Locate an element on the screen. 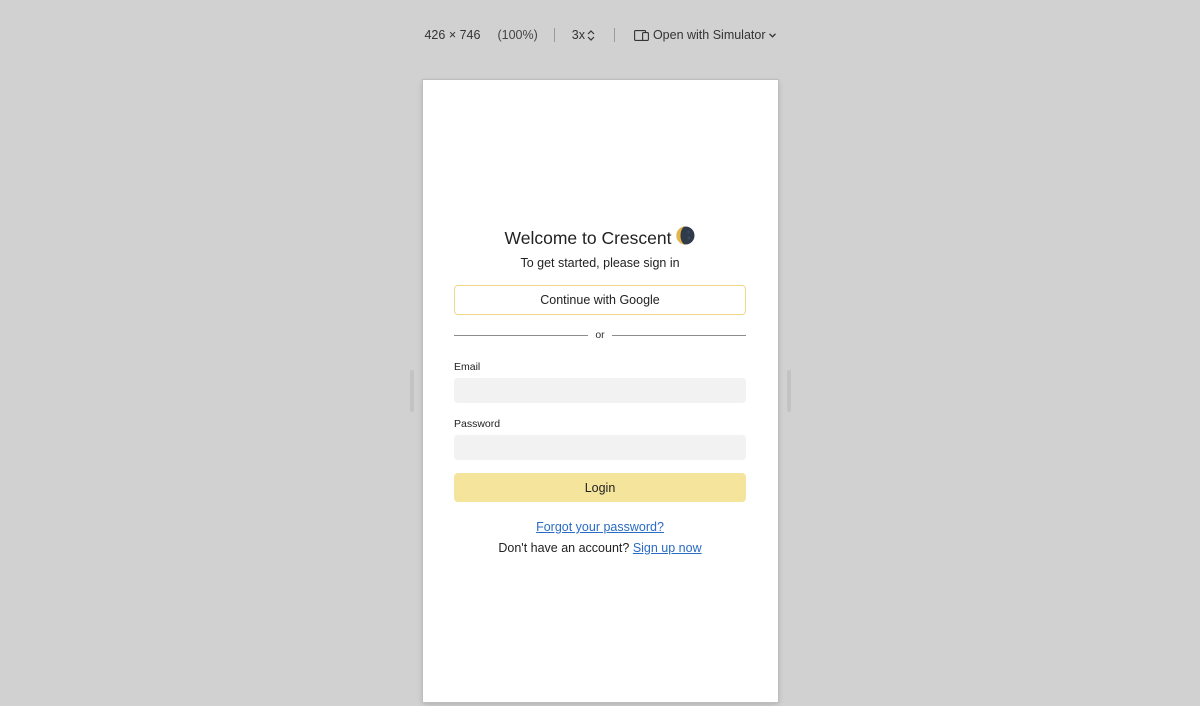 The image size is (1200, 706). sign-up-link: Sign up now is located at coordinates (667, 548).